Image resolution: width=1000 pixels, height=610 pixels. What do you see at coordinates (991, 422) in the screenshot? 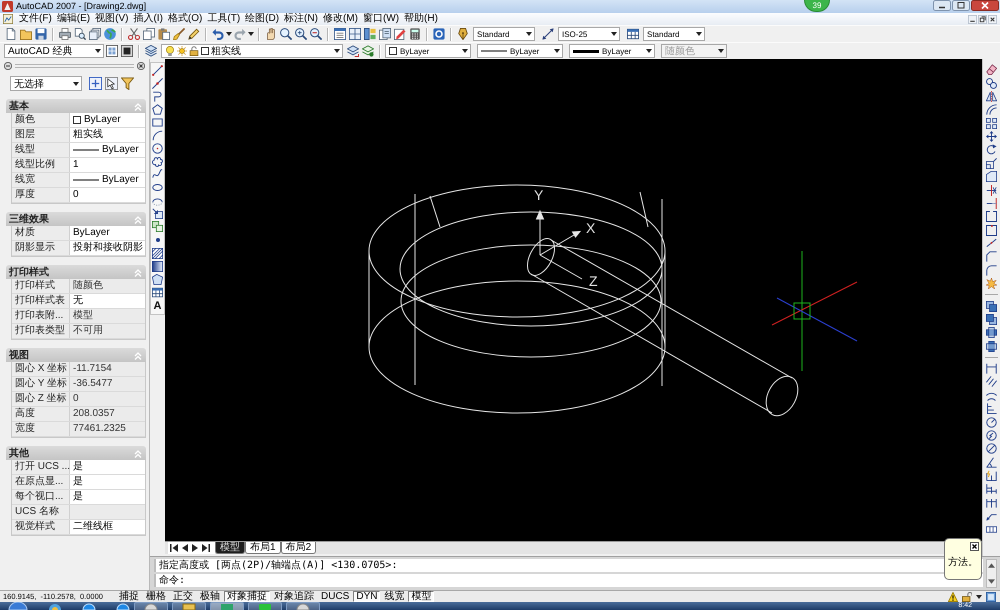
I see `radius-dimension-icon` at bounding box center [991, 422].